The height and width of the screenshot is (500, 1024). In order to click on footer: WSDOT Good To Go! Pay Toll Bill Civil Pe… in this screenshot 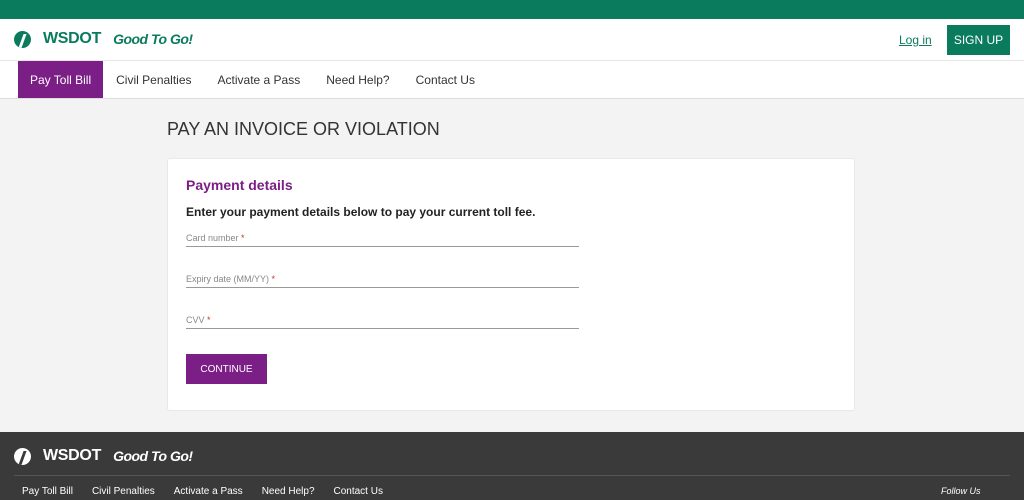, I will do `click(512, 466)`.